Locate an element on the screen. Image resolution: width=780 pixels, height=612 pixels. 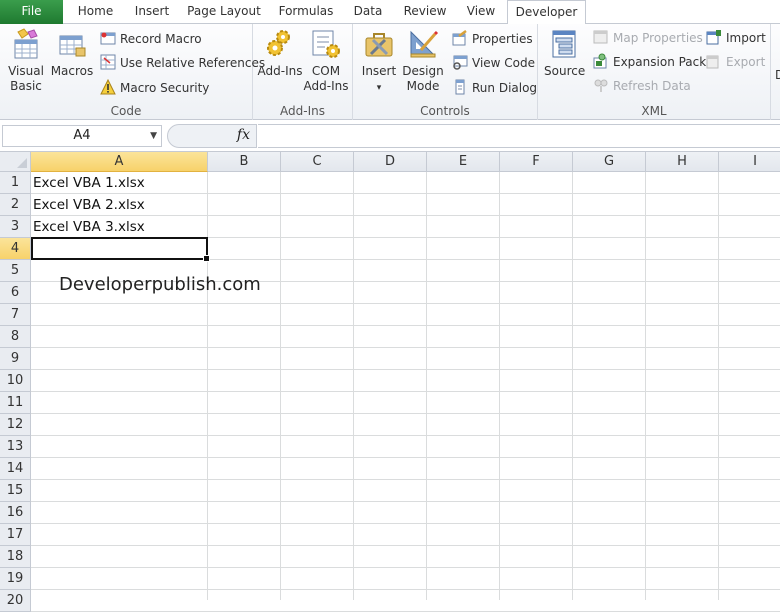
macros-button: Macros is located at coordinates (72, 53).